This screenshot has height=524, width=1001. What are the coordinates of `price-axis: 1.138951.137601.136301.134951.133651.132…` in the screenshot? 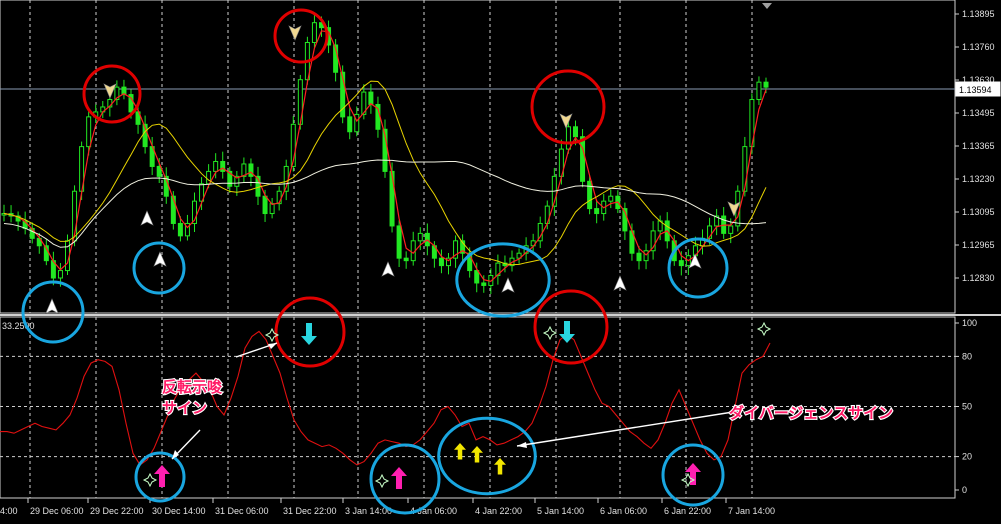 It's located at (975, 146).